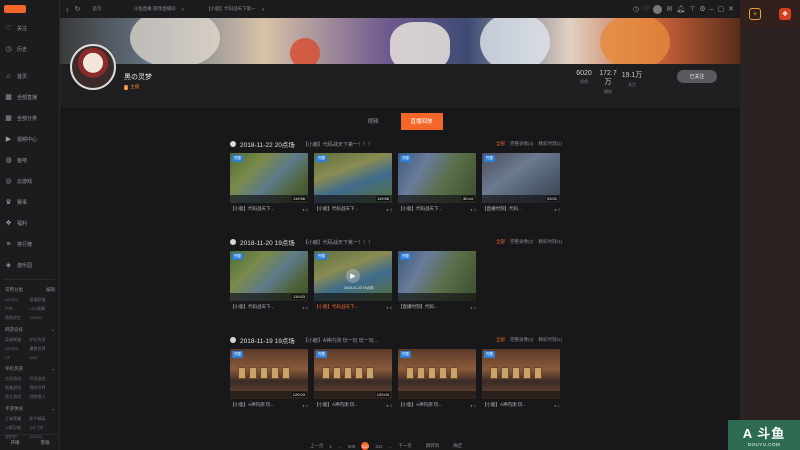  What do you see at coordinates (437, 282) in the screenshot?
I see `video-card: 完整 【直播时刻】代码... ● 2` at bounding box center [437, 282].